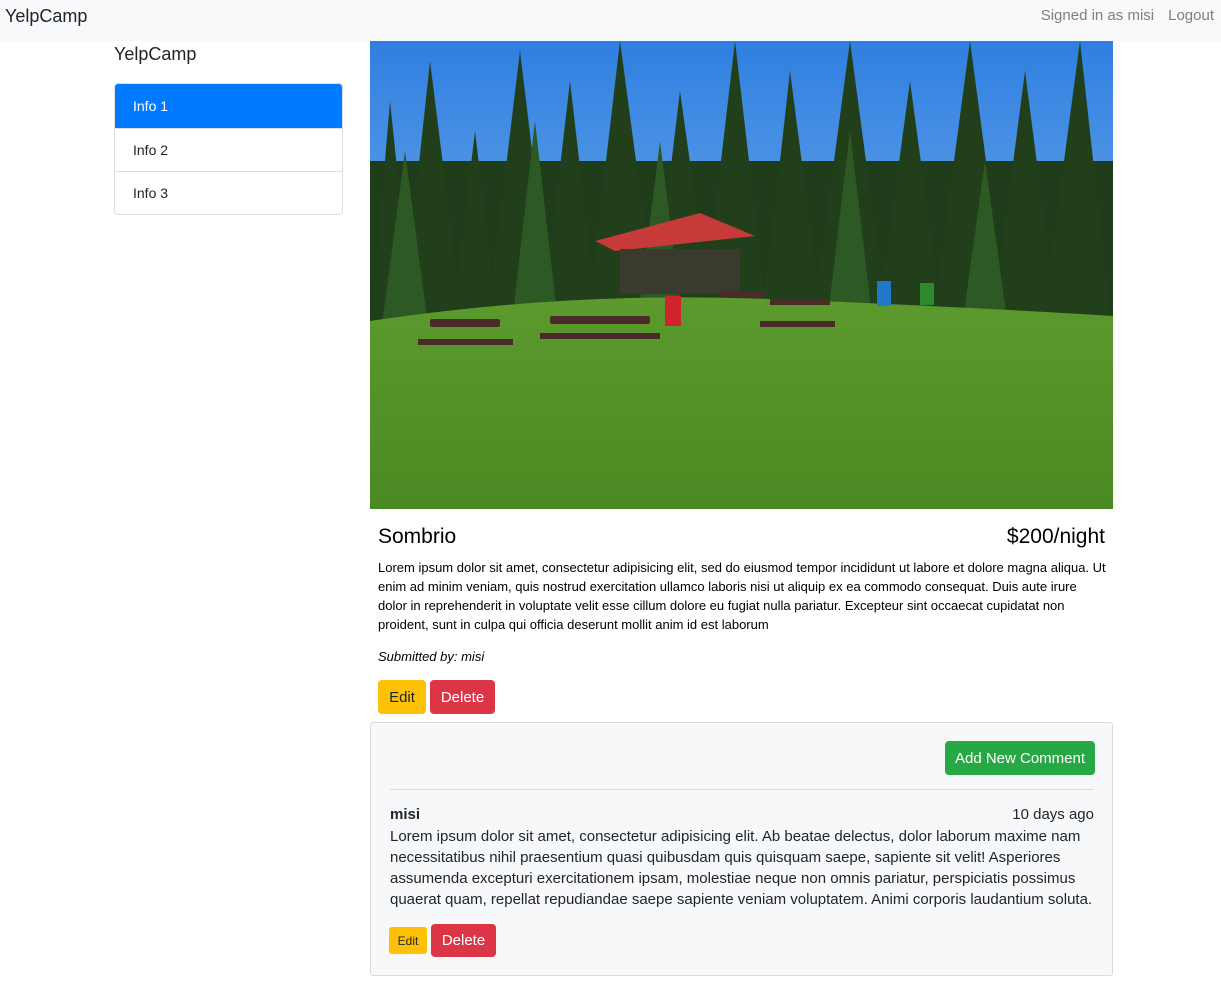 This screenshot has height=997, width=1221. I want to click on comment-timestamp: 10 days ago, so click(1053, 814).